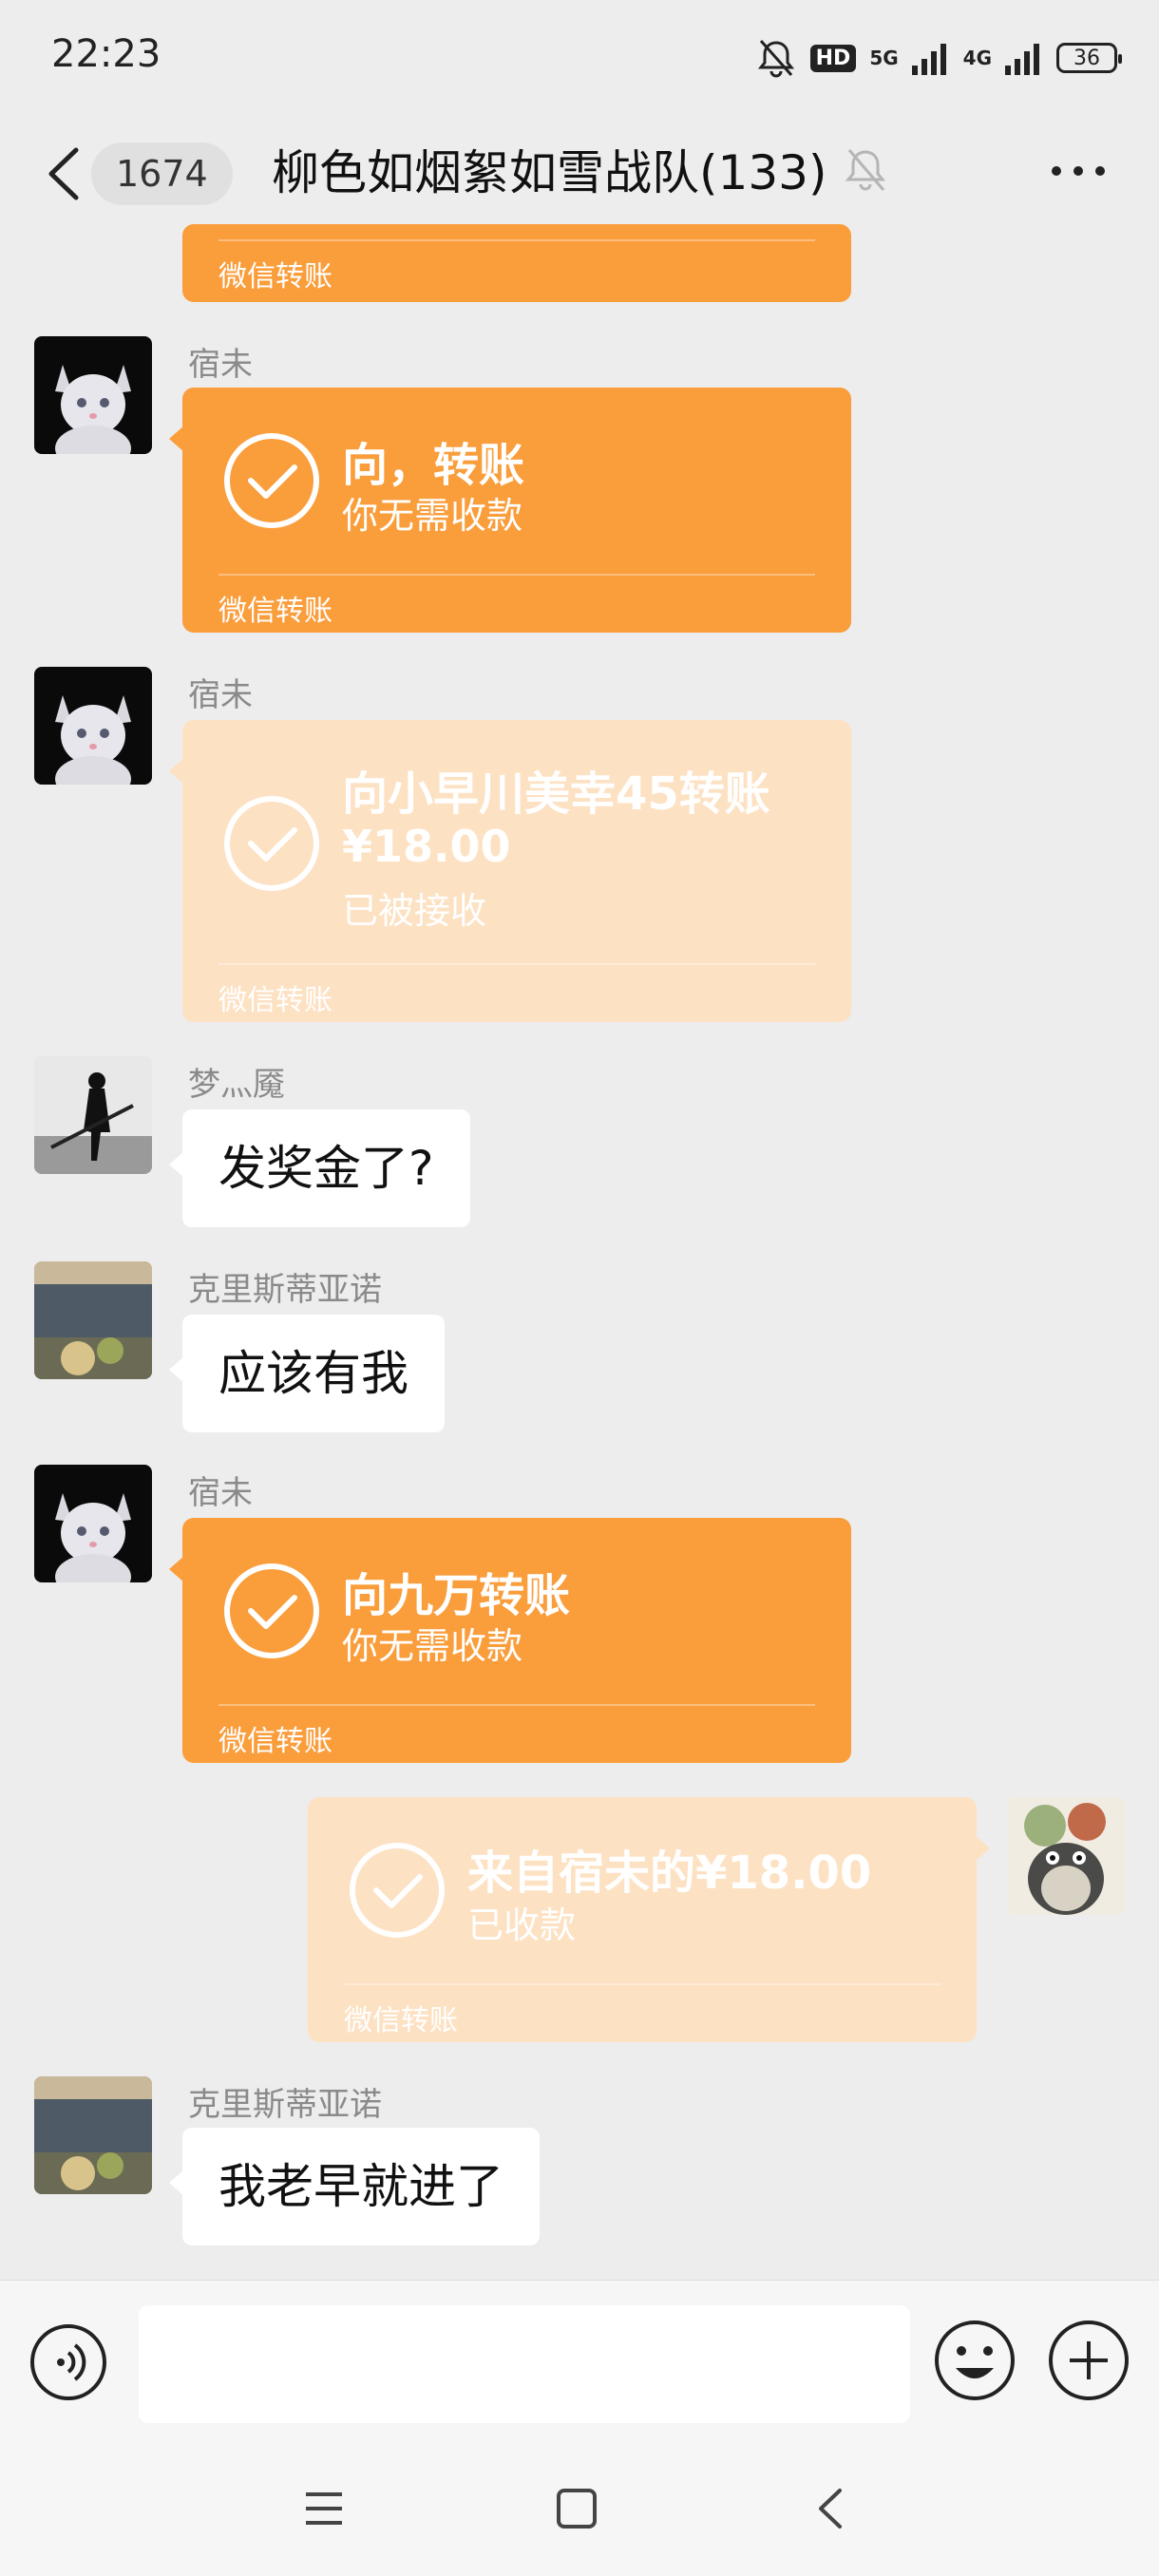 This screenshot has height=2576, width=1159. What do you see at coordinates (456, 1595) in the screenshot?
I see `transfer-title: 向九万转账` at bounding box center [456, 1595].